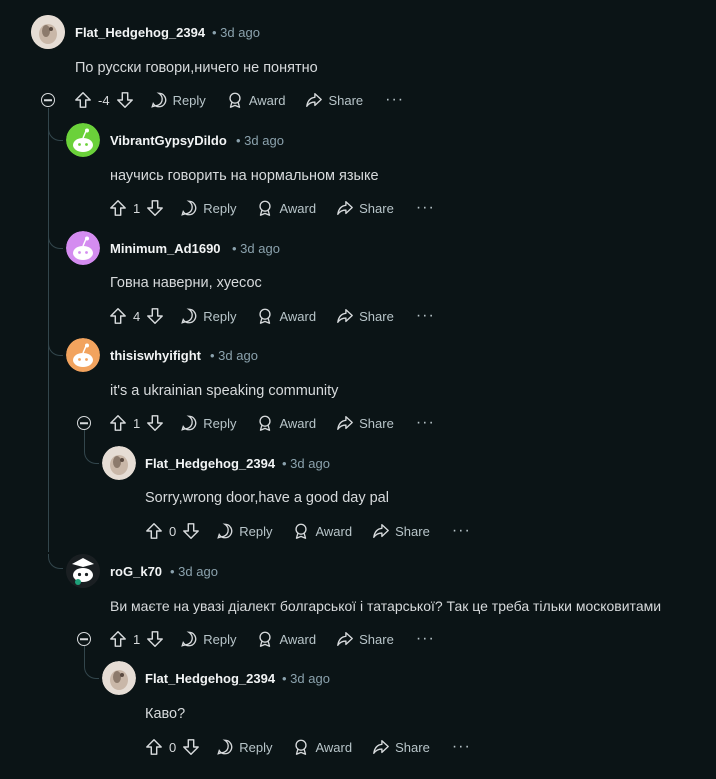 The width and height of the screenshot is (716, 779). What do you see at coordinates (136, 316) in the screenshot?
I see `vote-control: 4` at bounding box center [136, 316].